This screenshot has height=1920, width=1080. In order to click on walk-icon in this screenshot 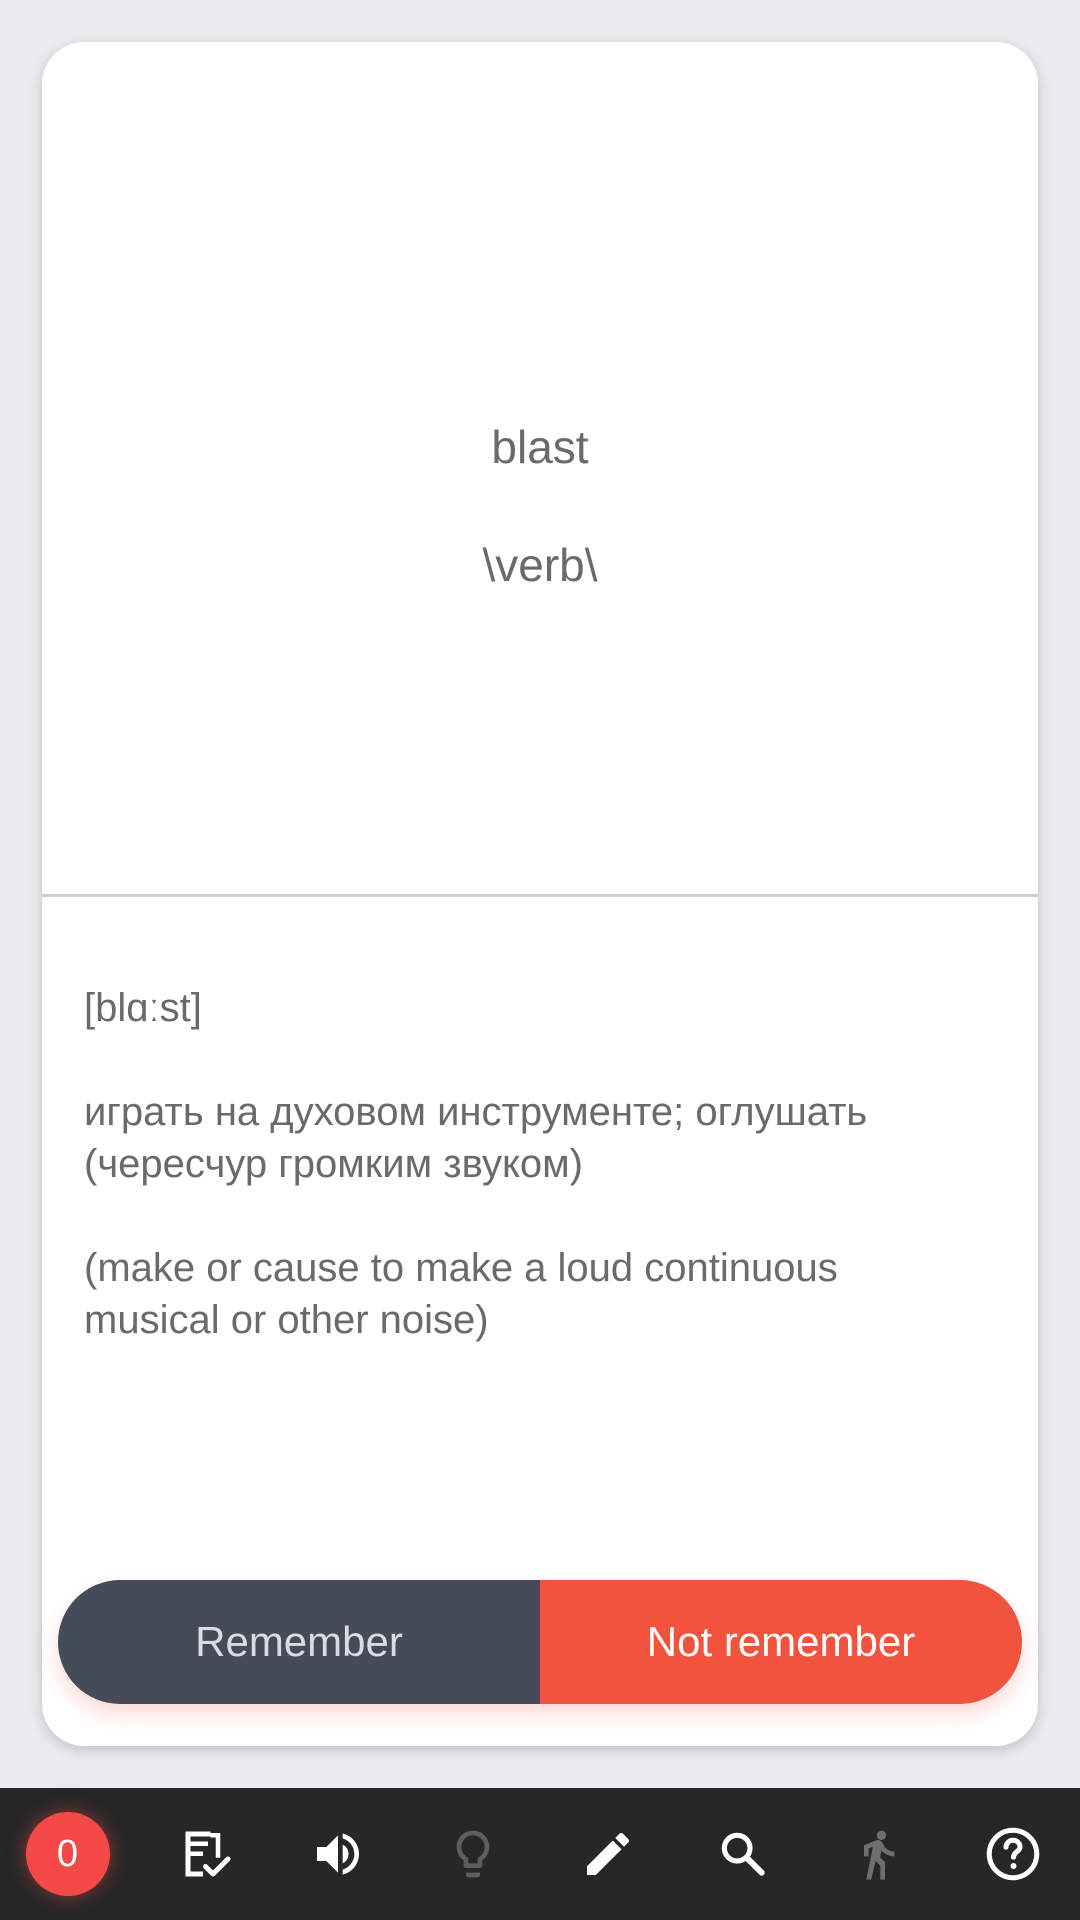, I will do `click(878, 1855)`.